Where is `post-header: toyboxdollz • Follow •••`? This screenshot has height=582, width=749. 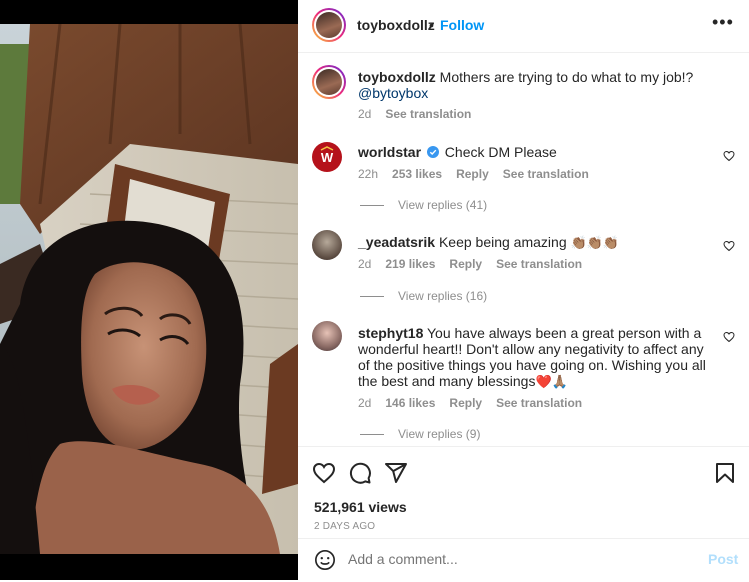
post-header: toyboxdollz • Follow ••• is located at coordinates (523, 26).